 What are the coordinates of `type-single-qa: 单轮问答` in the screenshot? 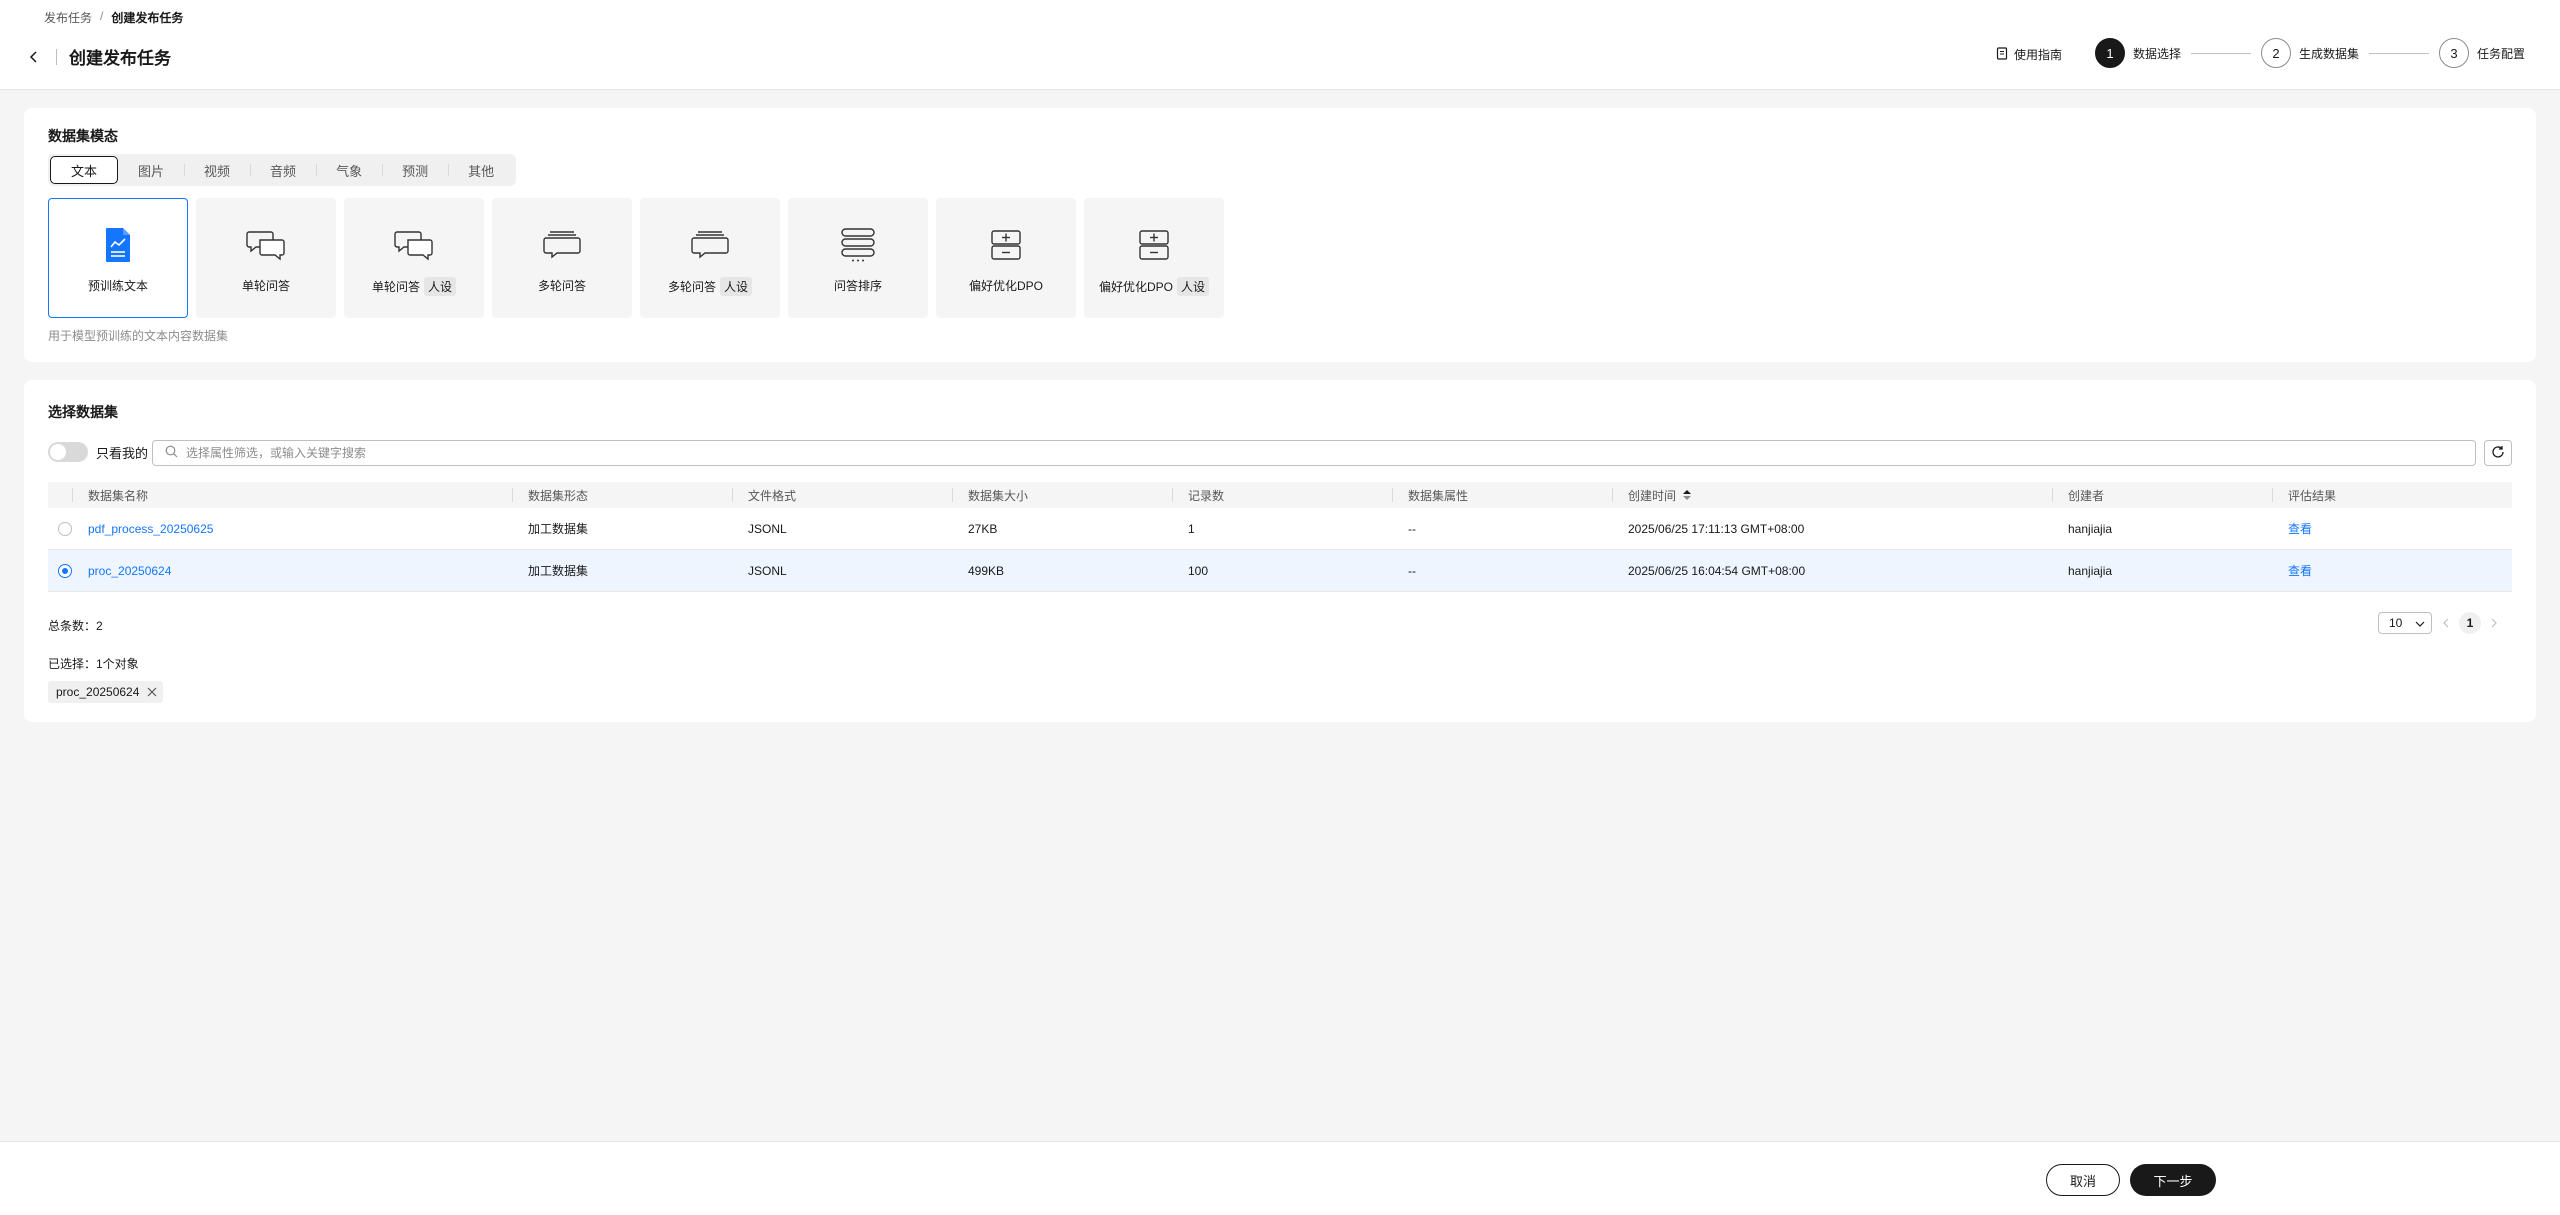 It's located at (266, 258).